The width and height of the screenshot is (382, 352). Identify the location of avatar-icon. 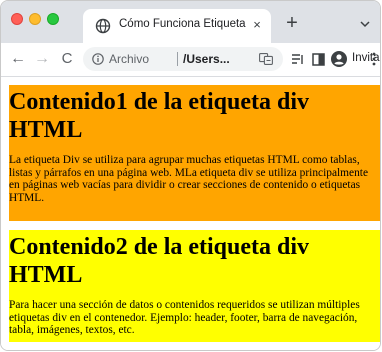
(339, 59).